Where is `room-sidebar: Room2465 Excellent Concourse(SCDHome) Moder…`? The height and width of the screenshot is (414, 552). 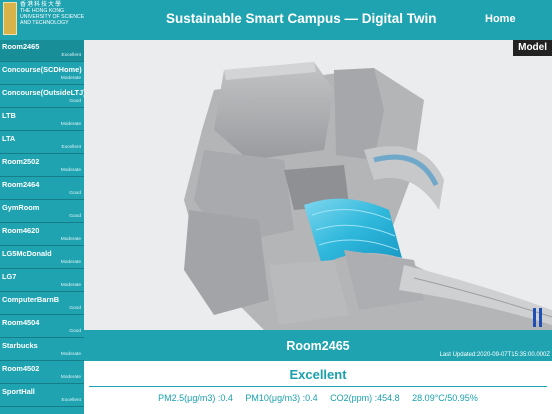 room-sidebar: Room2465 Excellent Concourse(SCDHome) Moder… is located at coordinates (43, 227).